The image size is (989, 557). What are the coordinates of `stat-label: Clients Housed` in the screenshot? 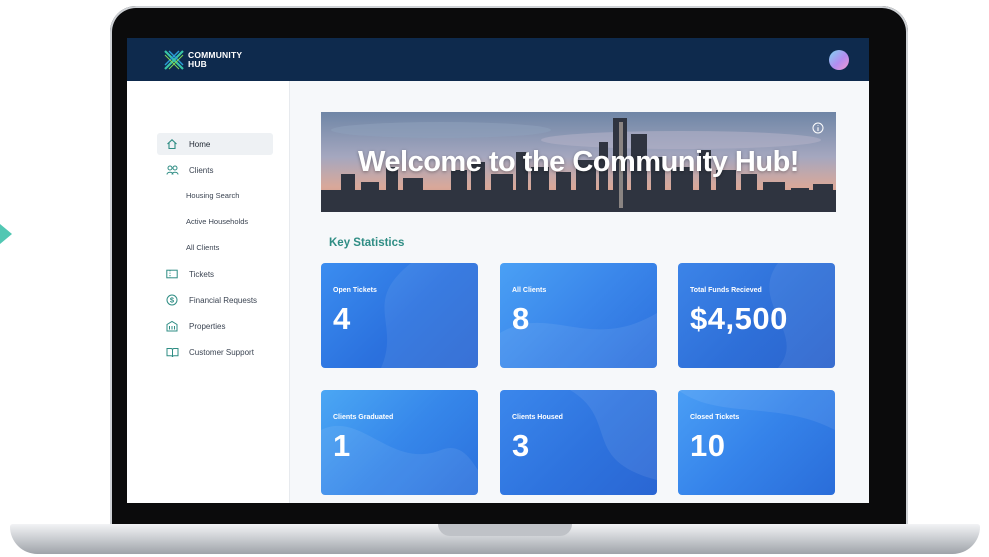 It's located at (537, 417).